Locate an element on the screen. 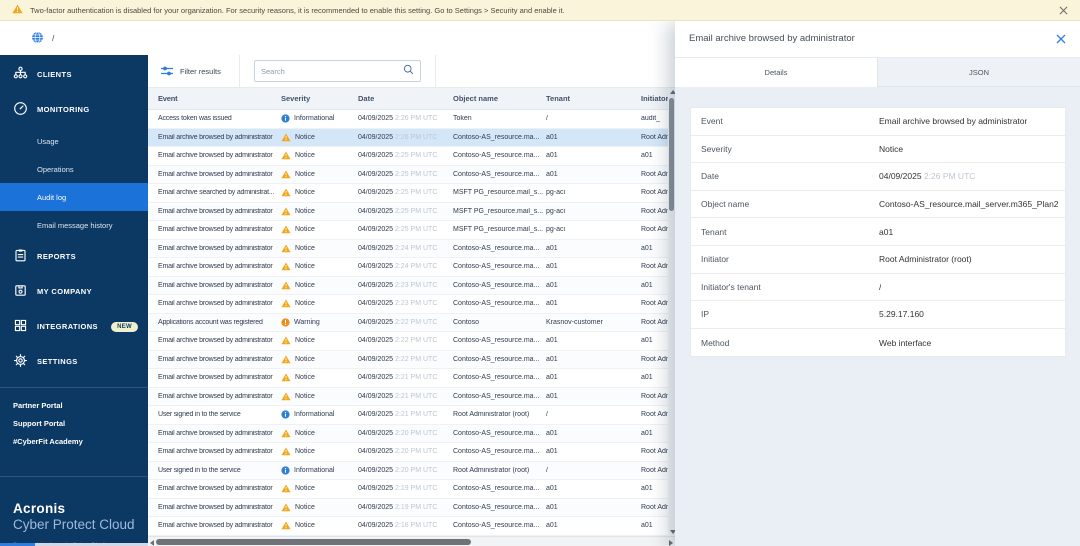  sidebar-item-settings: SETTINGS is located at coordinates (74, 361).